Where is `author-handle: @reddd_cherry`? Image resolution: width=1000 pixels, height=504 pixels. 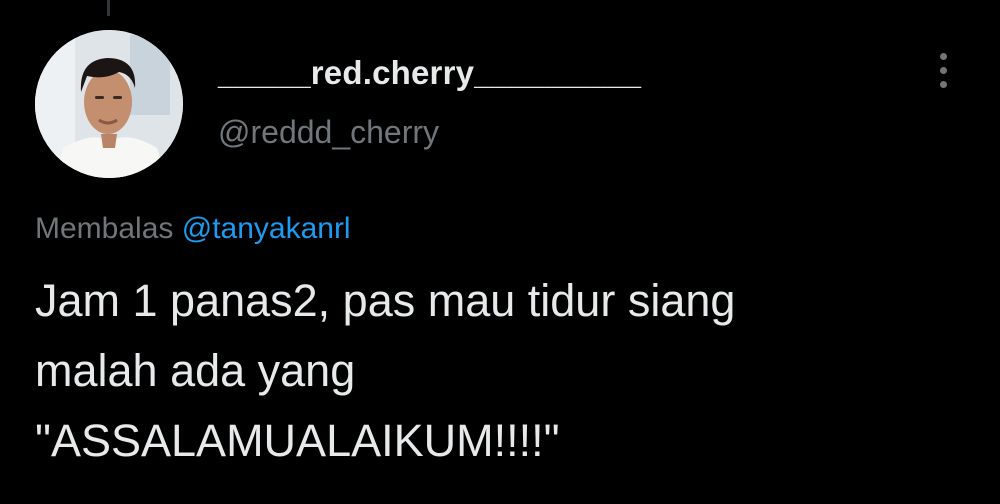
author-handle: @reddd_cherry is located at coordinates (328, 132).